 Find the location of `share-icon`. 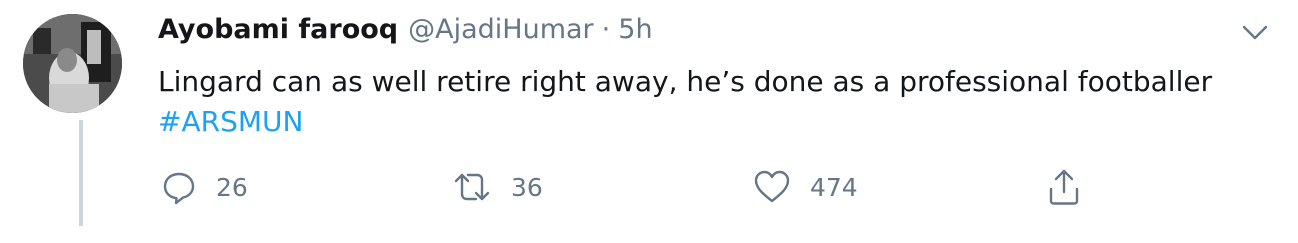

share-icon is located at coordinates (1064, 187).